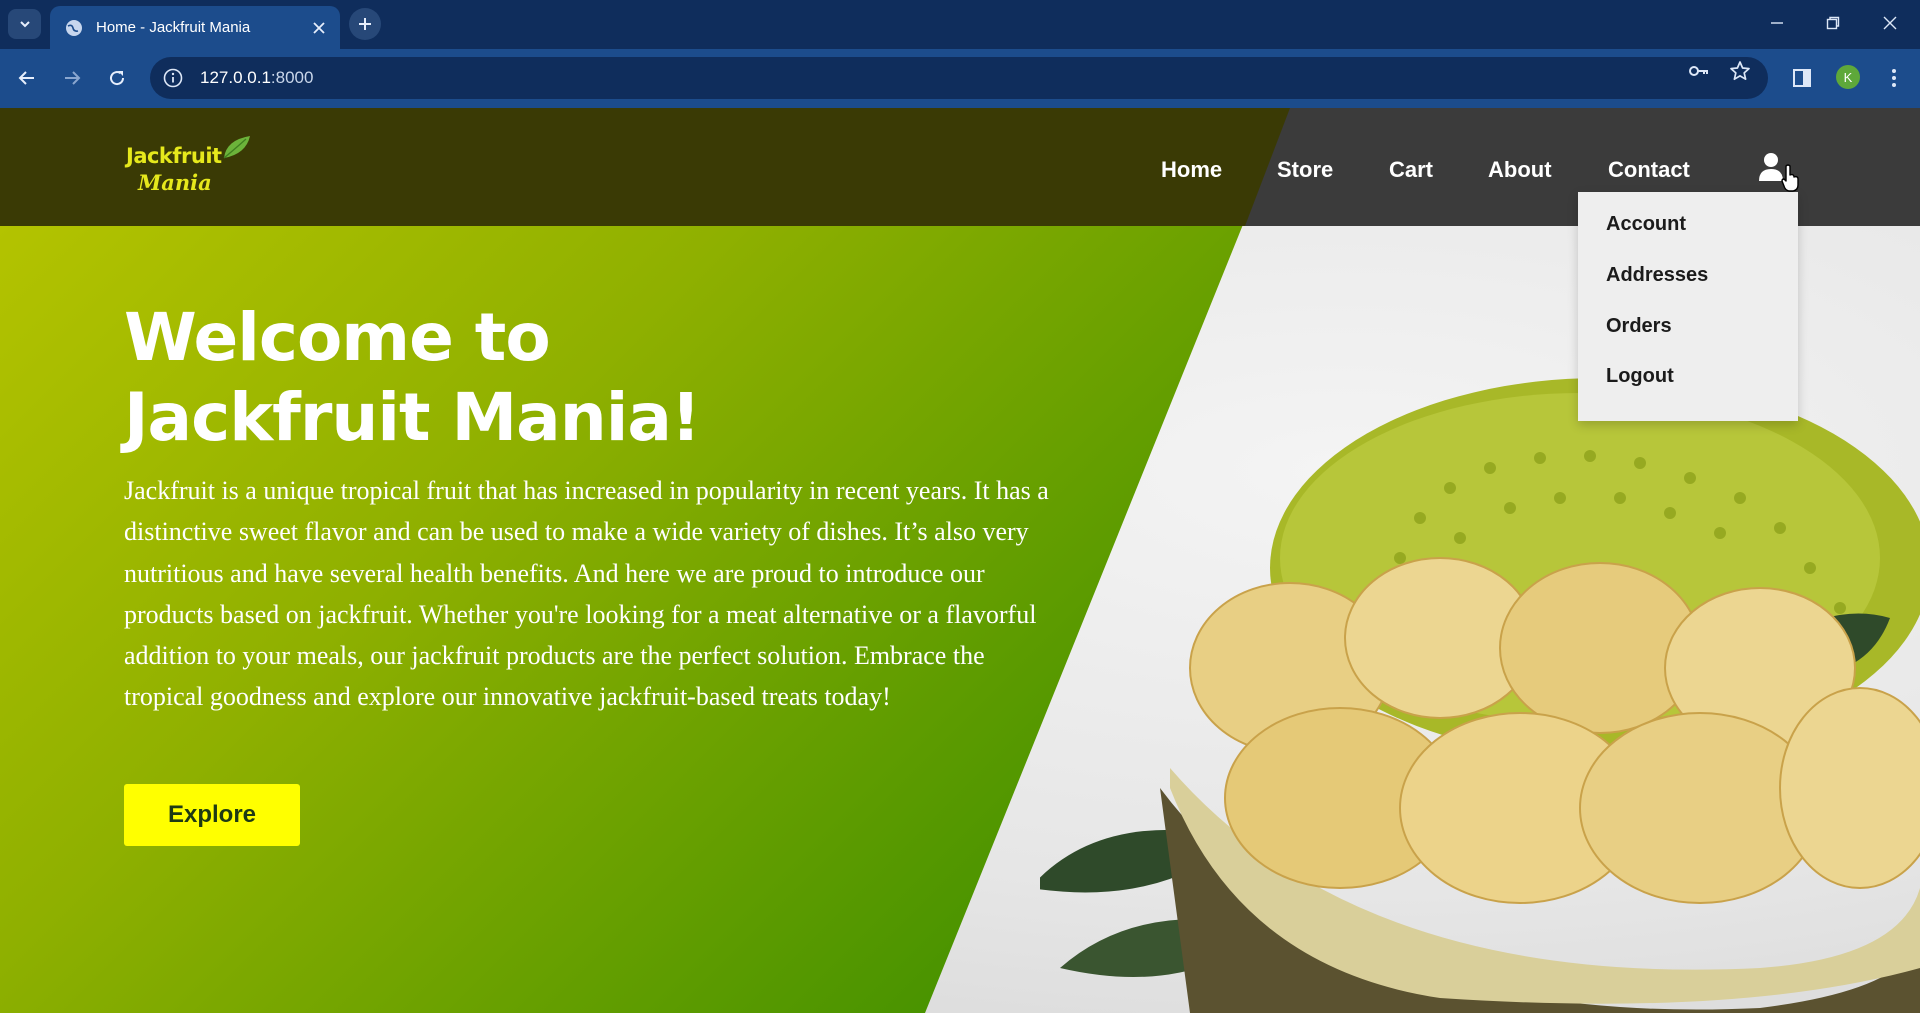 The width and height of the screenshot is (1920, 1013). What do you see at coordinates (1640, 376) in the screenshot?
I see `menu-item-logout: Logout` at bounding box center [1640, 376].